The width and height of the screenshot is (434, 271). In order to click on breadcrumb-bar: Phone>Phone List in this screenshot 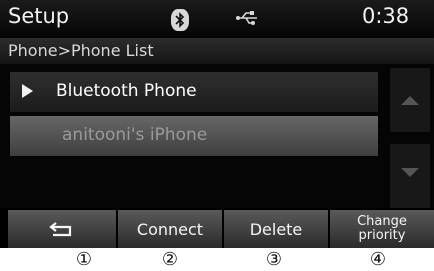, I will do `click(217, 51)`.